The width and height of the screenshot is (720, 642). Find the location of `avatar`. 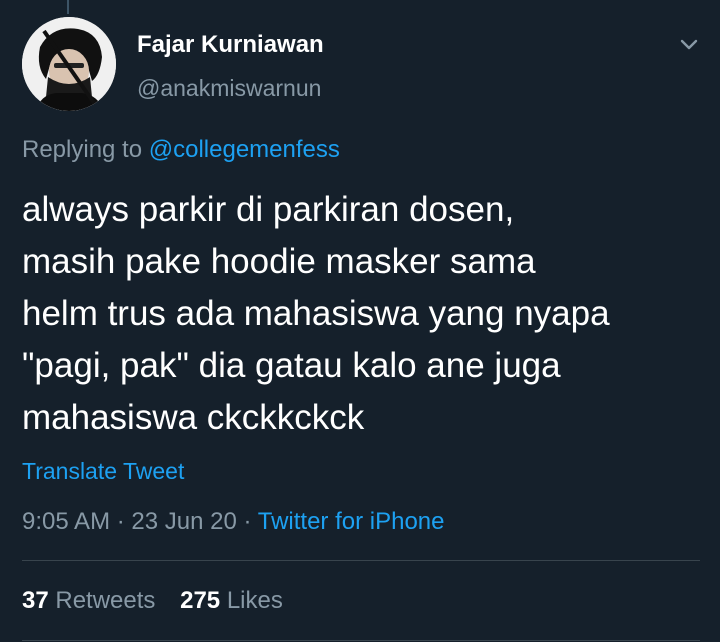

avatar is located at coordinates (69, 64).